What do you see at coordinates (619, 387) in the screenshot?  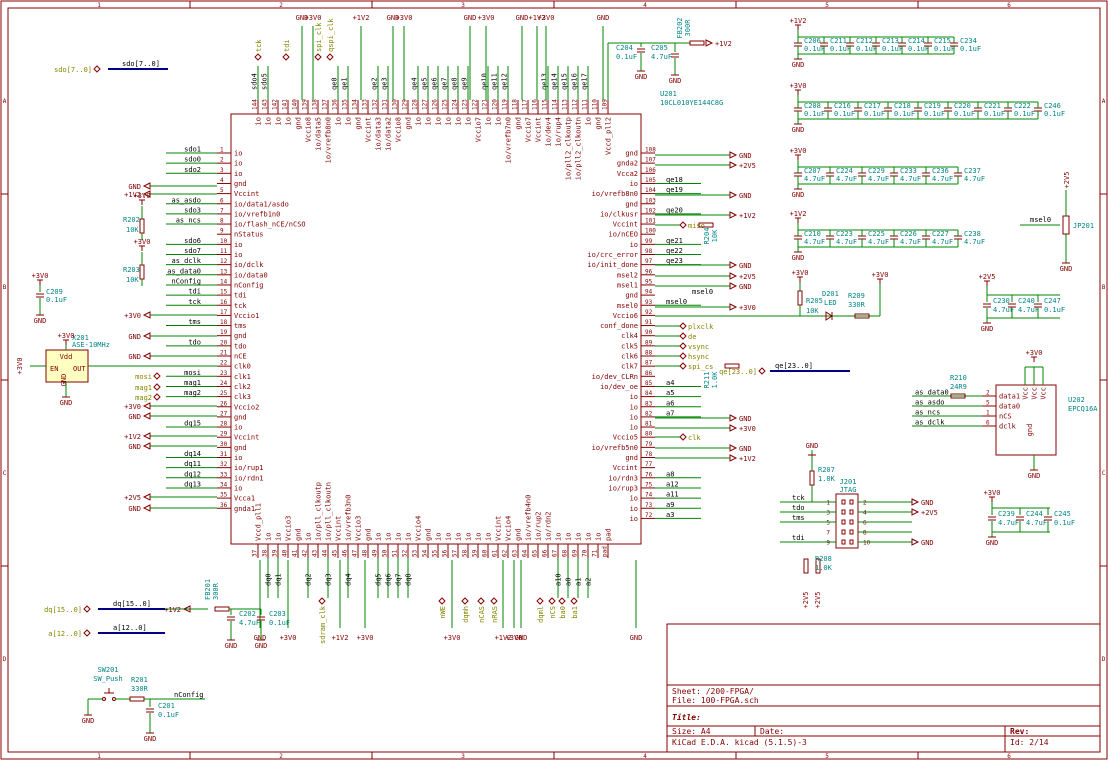 I see `pin-name: io/dev_oe` at bounding box center [619, 387].